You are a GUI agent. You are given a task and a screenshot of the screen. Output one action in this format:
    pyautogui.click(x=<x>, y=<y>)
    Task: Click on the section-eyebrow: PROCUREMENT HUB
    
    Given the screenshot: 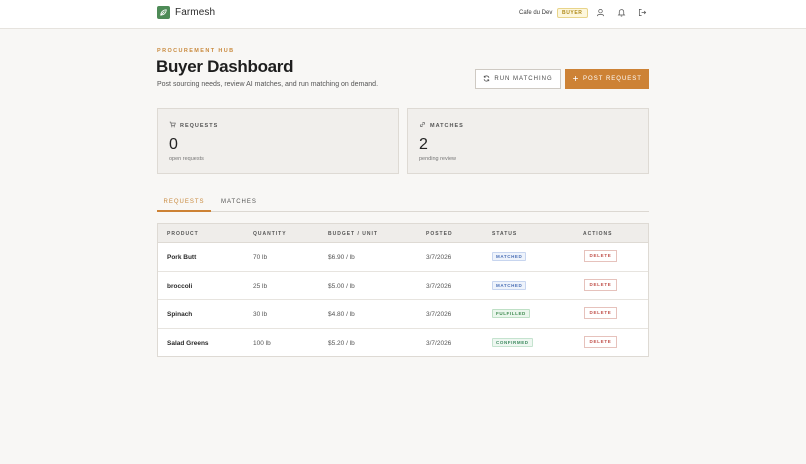 What is the action you would take?
    pyautogui.click(x=196, y=51)
    